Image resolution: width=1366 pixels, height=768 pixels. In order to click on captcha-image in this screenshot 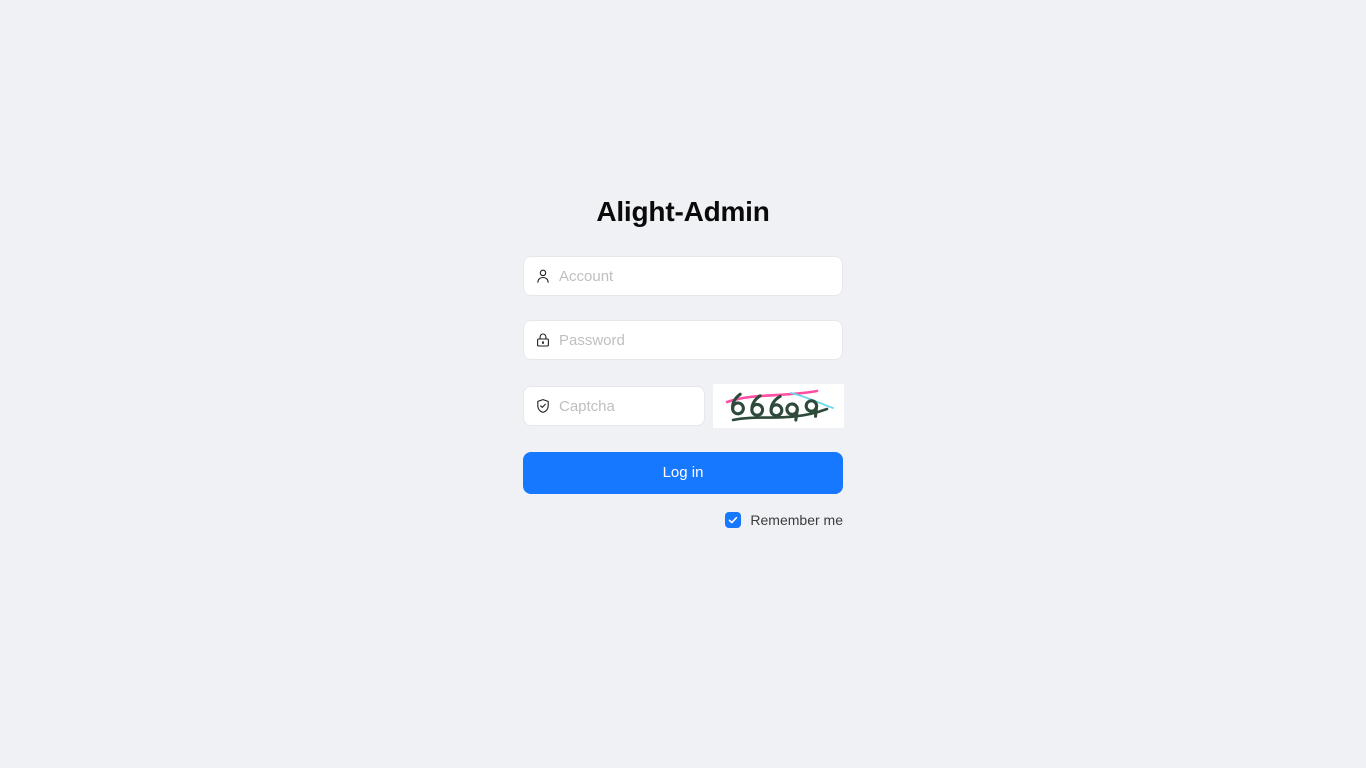, I will do `click(778, 406)`.